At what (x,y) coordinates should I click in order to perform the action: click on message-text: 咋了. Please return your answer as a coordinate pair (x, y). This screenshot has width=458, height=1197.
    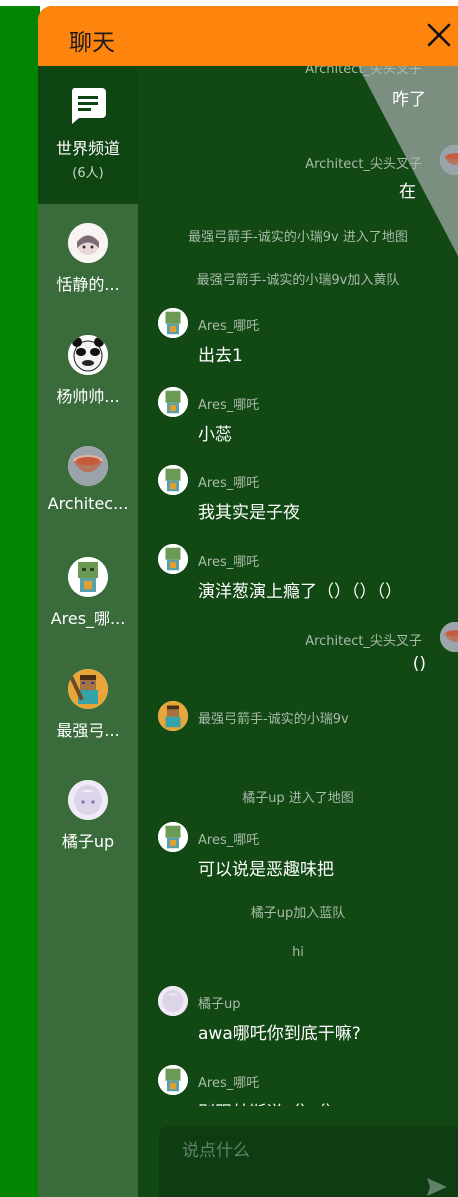
    Looking at the image, I should click on (409, 100).